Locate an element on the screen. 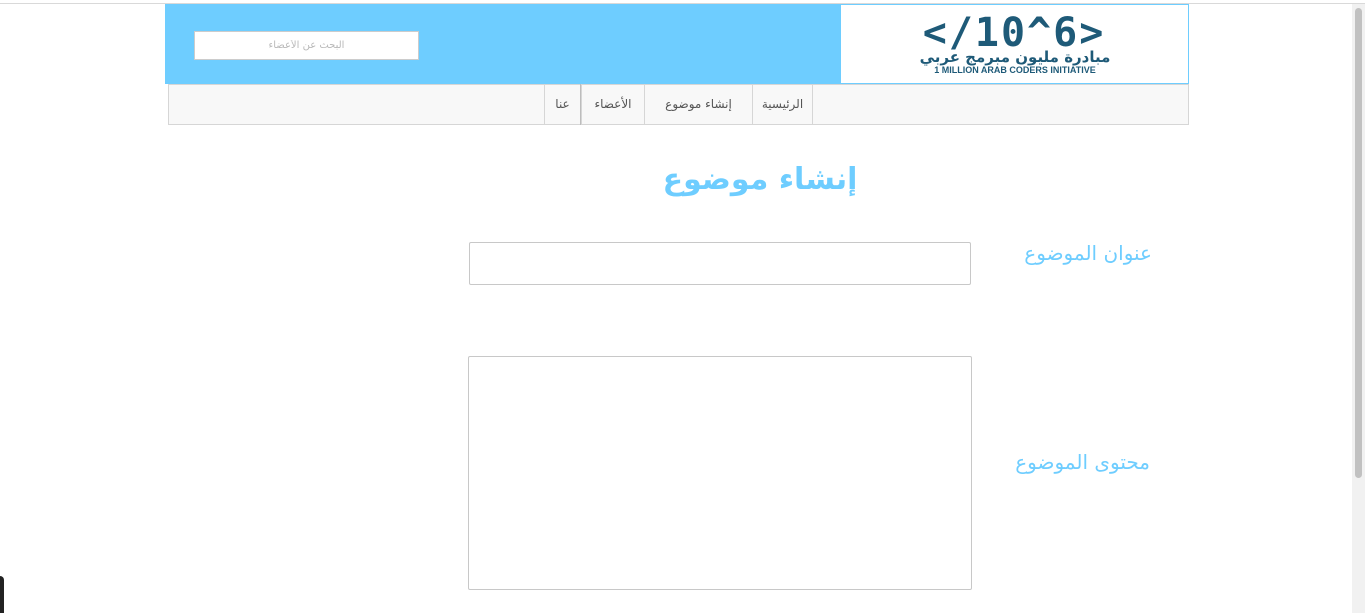 Image resolution: width=1365 pixels, height=613 pixels. page-scrollbar is located at coordinates (1358, 308).